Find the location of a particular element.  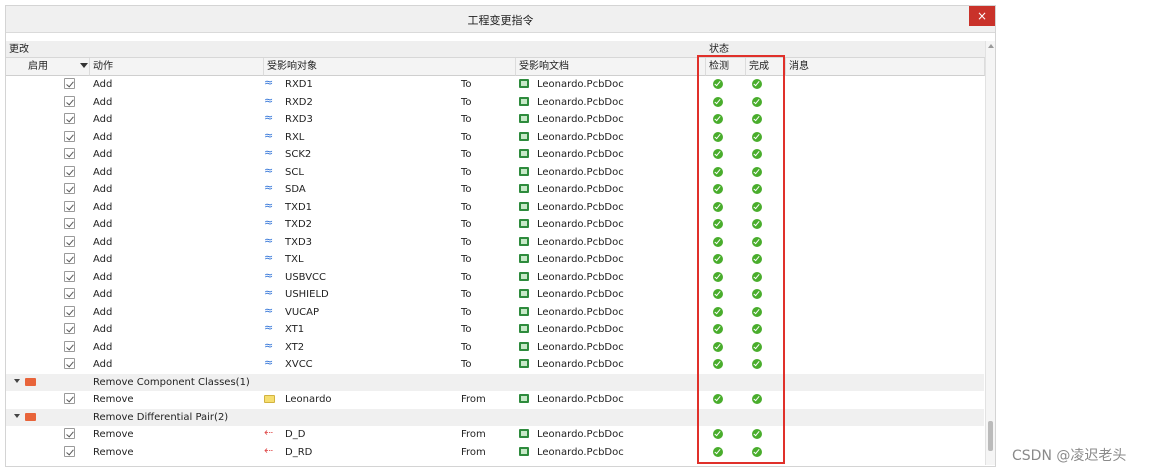

table-row: Add ≈ RXL To Leonardo.PcbDoc is located at coordinates (495, 138).